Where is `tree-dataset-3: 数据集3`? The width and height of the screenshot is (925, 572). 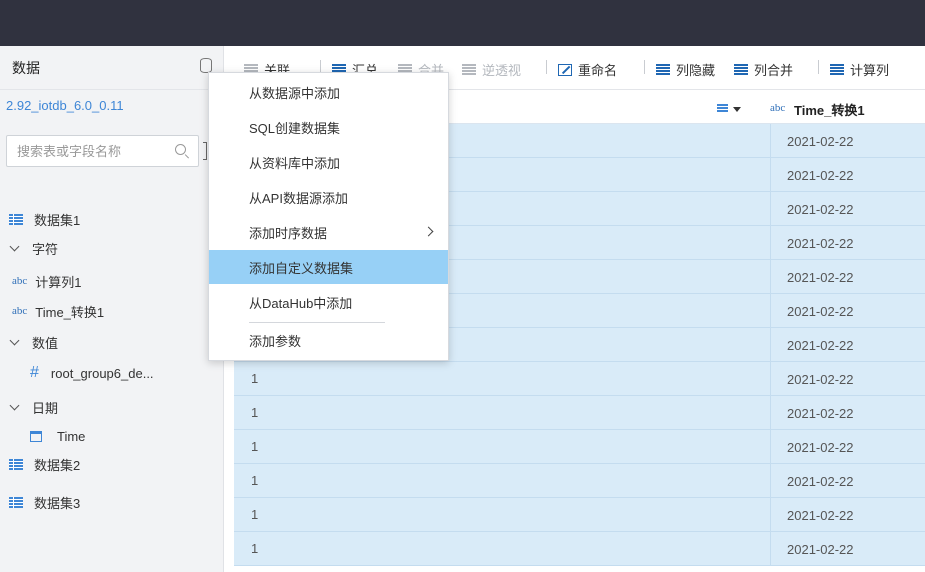
tree-dataset-3: 数据集3 is located at coordinates (44, 502).